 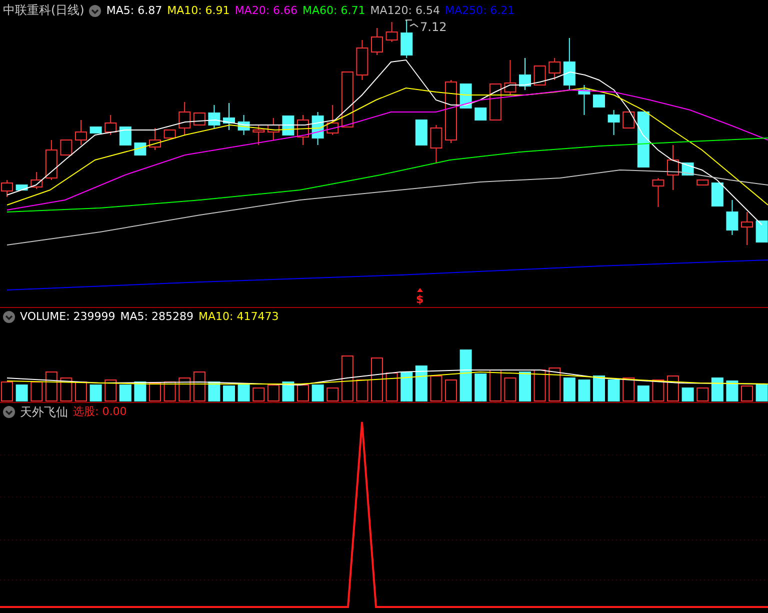 I want to click on triangle-icon, so click(x=420, y=290).